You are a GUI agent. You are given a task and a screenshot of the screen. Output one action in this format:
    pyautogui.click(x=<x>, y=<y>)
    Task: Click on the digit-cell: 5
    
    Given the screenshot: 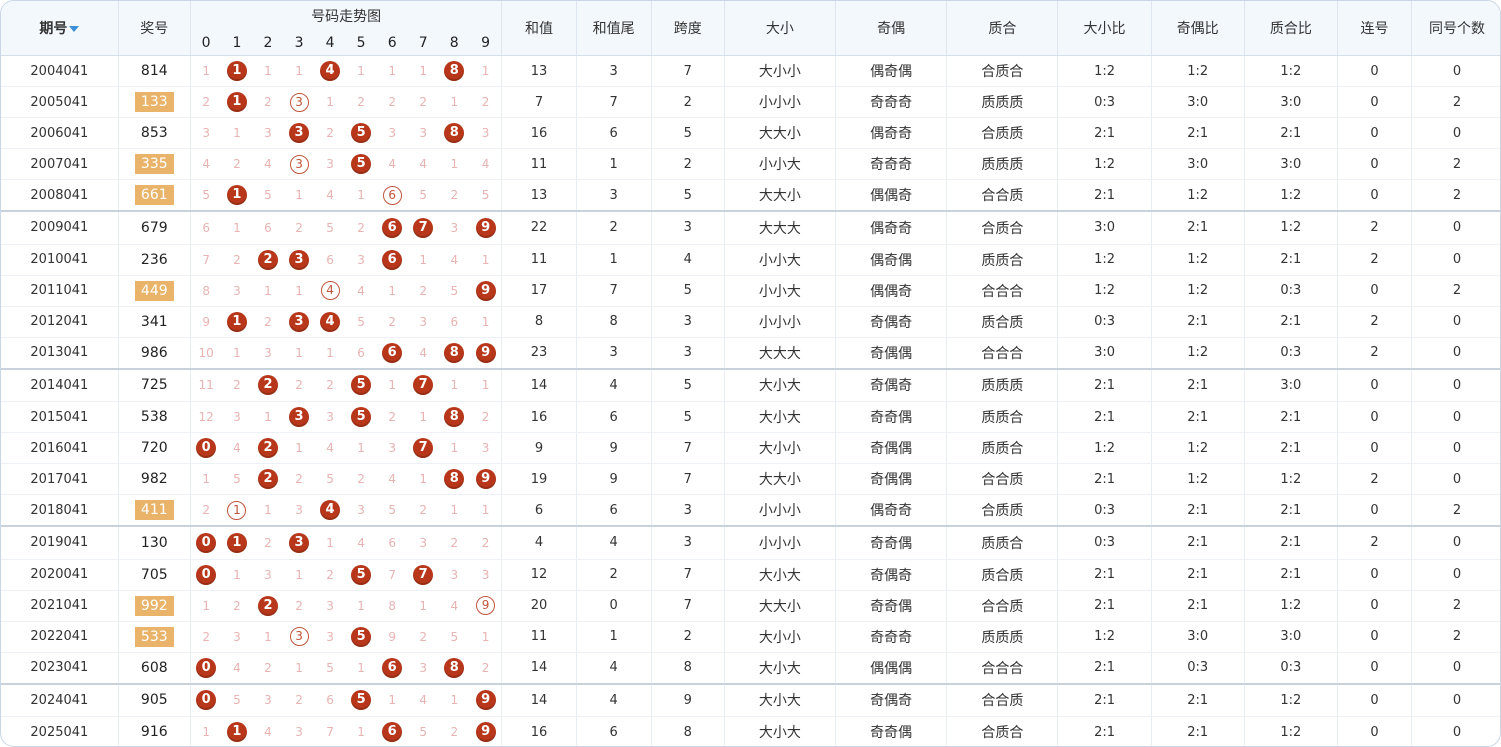 What is the action you would take?
    pyautogui.click(x=361, y=385)
    